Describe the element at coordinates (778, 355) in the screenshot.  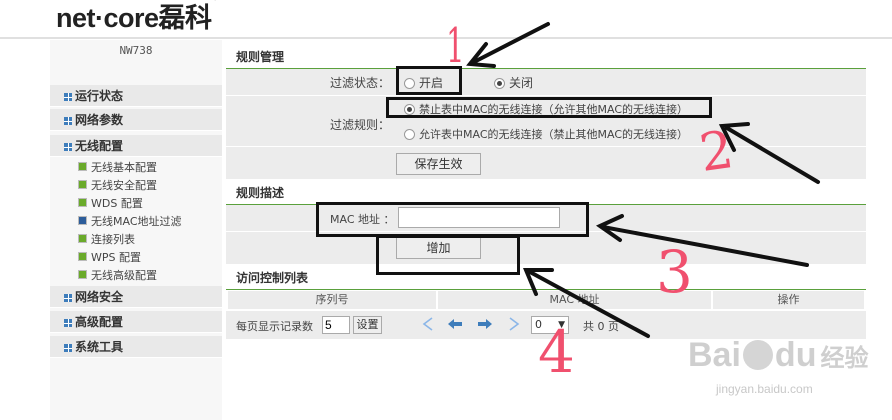
I see `baidu-watermark: Bai du 经验` at that location.